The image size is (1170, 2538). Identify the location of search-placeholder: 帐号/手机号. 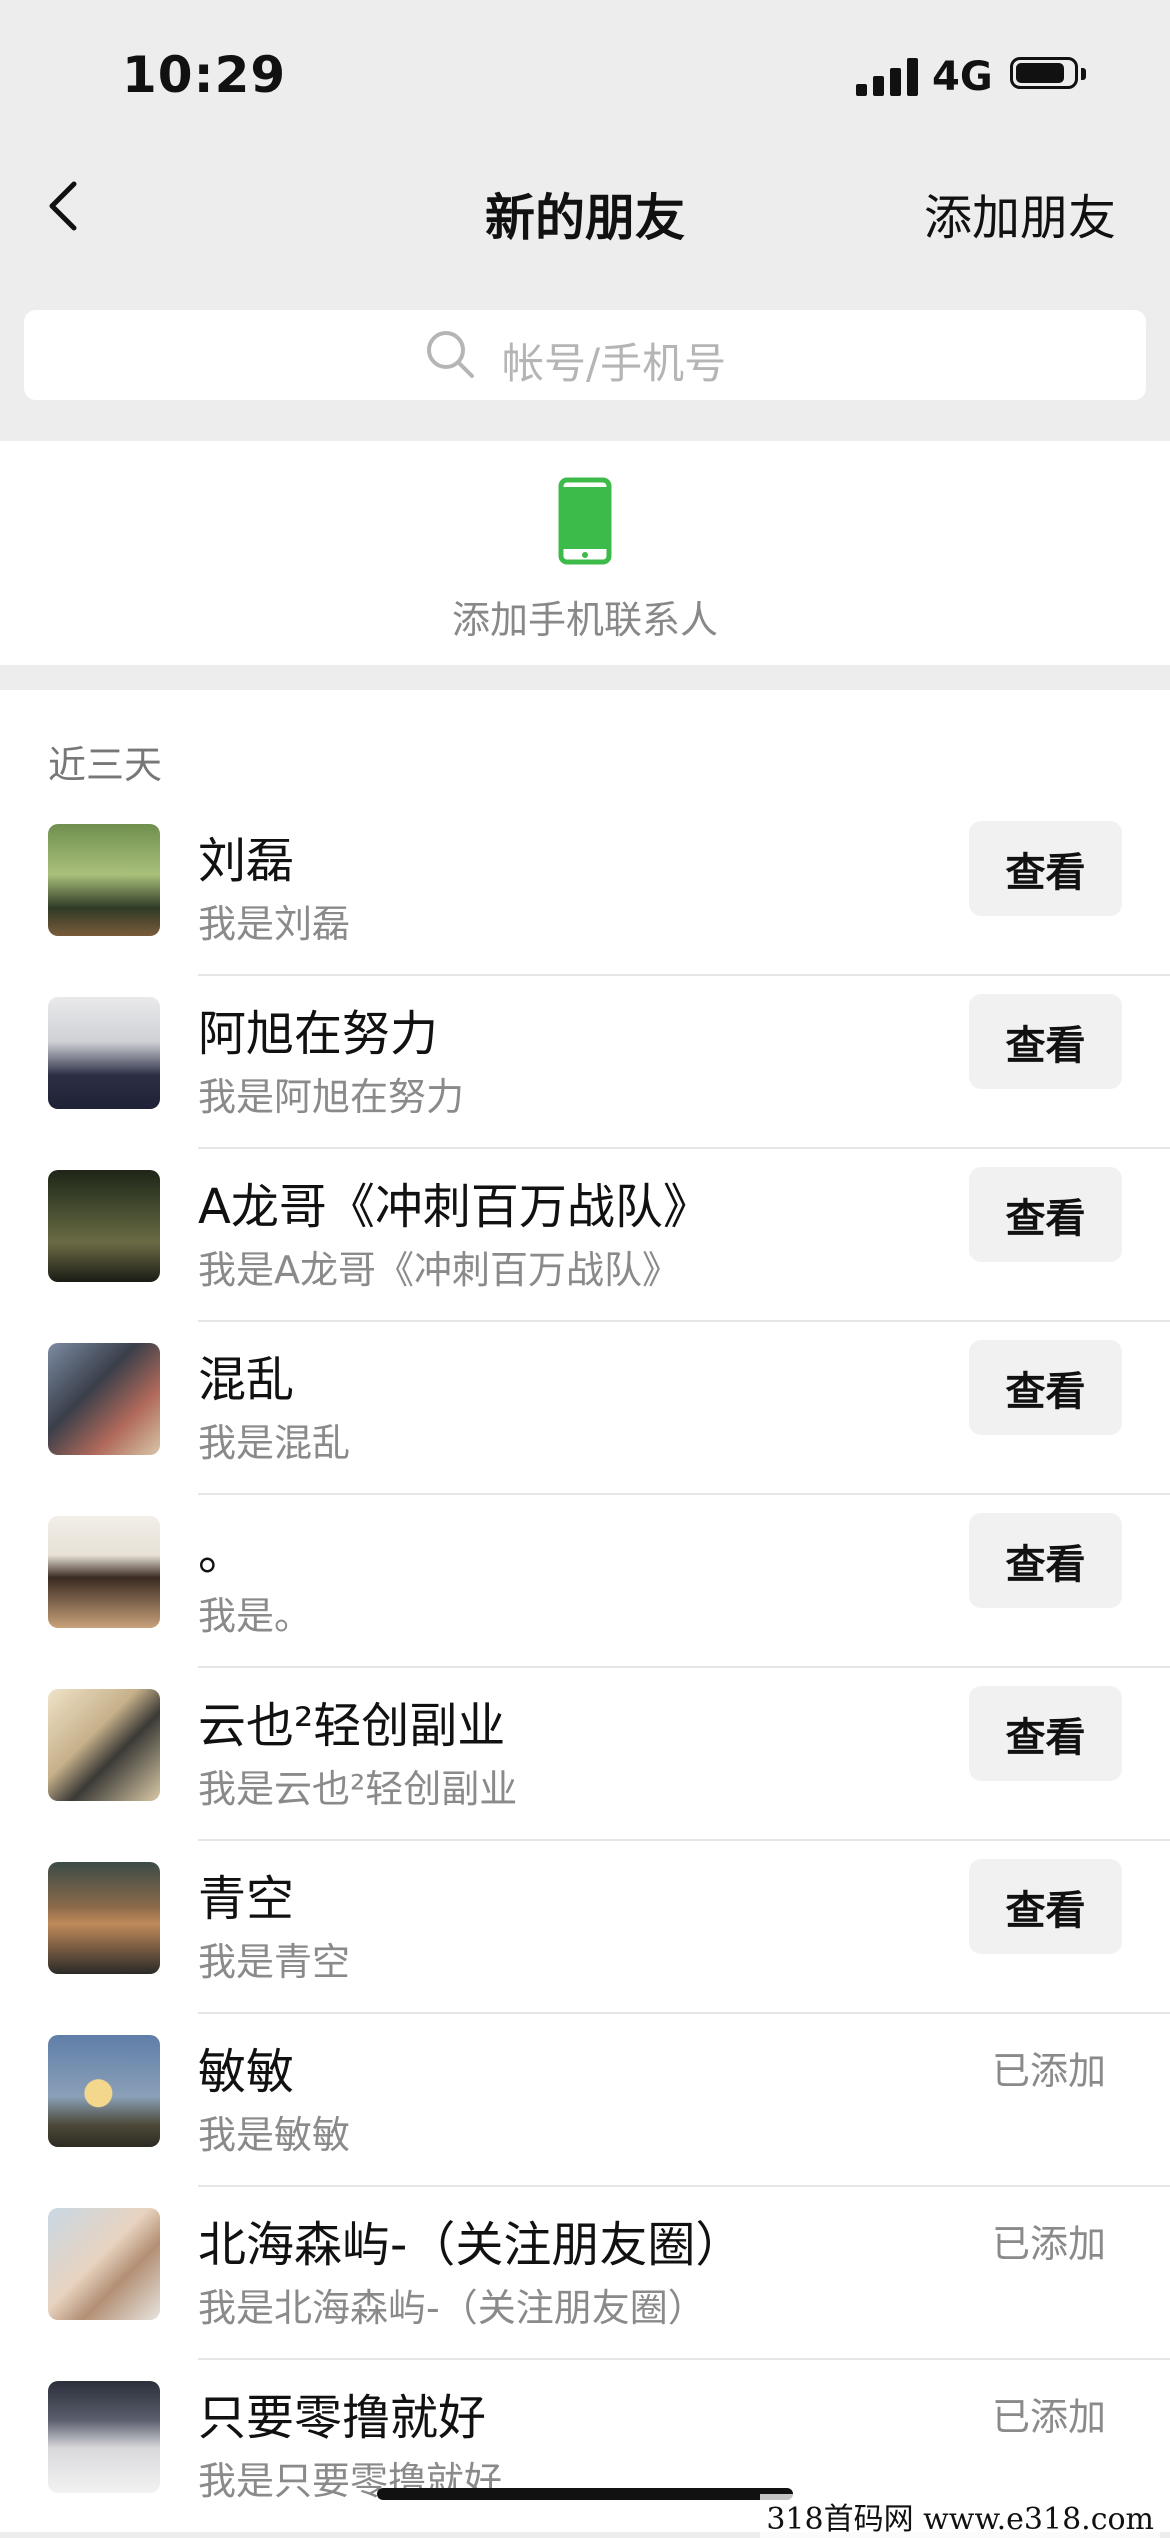
(614, 363).